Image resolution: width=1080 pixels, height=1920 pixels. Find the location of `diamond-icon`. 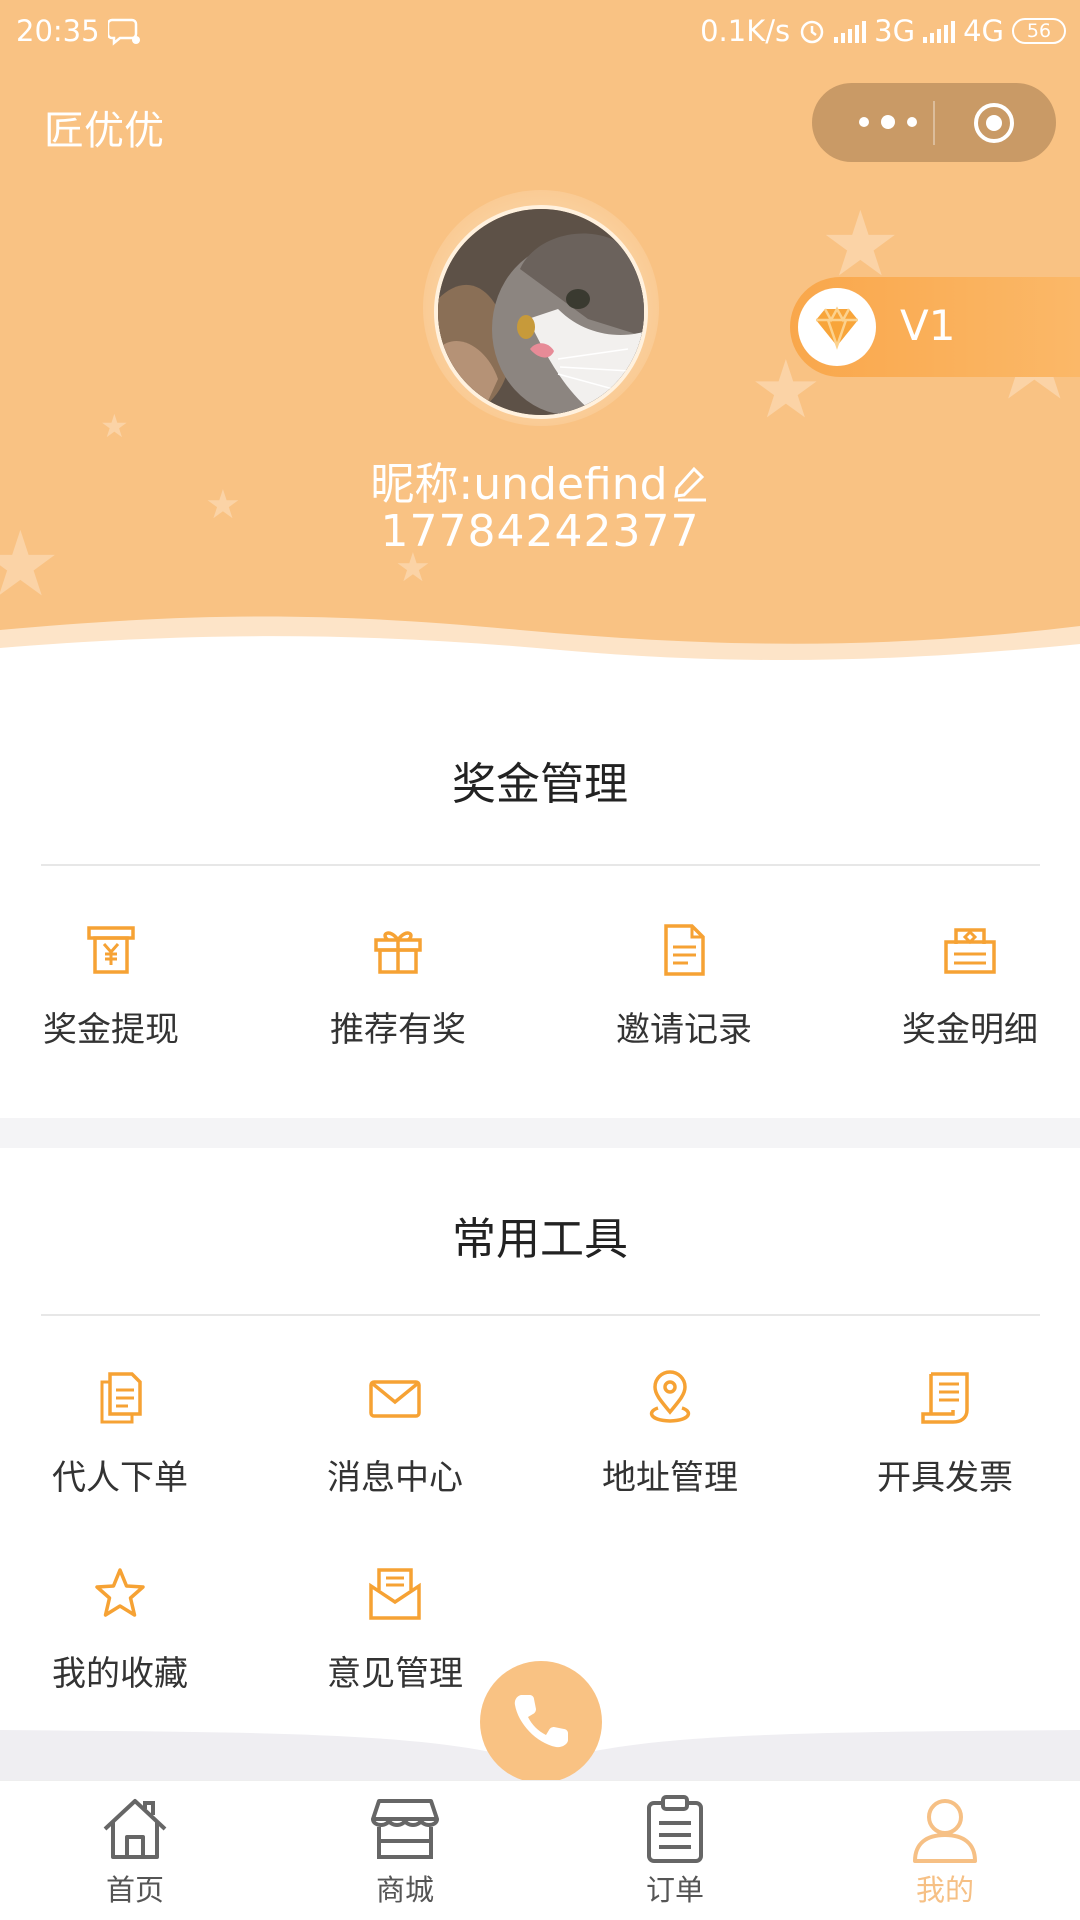

diamond-icon is located at coordinates (837, 328).